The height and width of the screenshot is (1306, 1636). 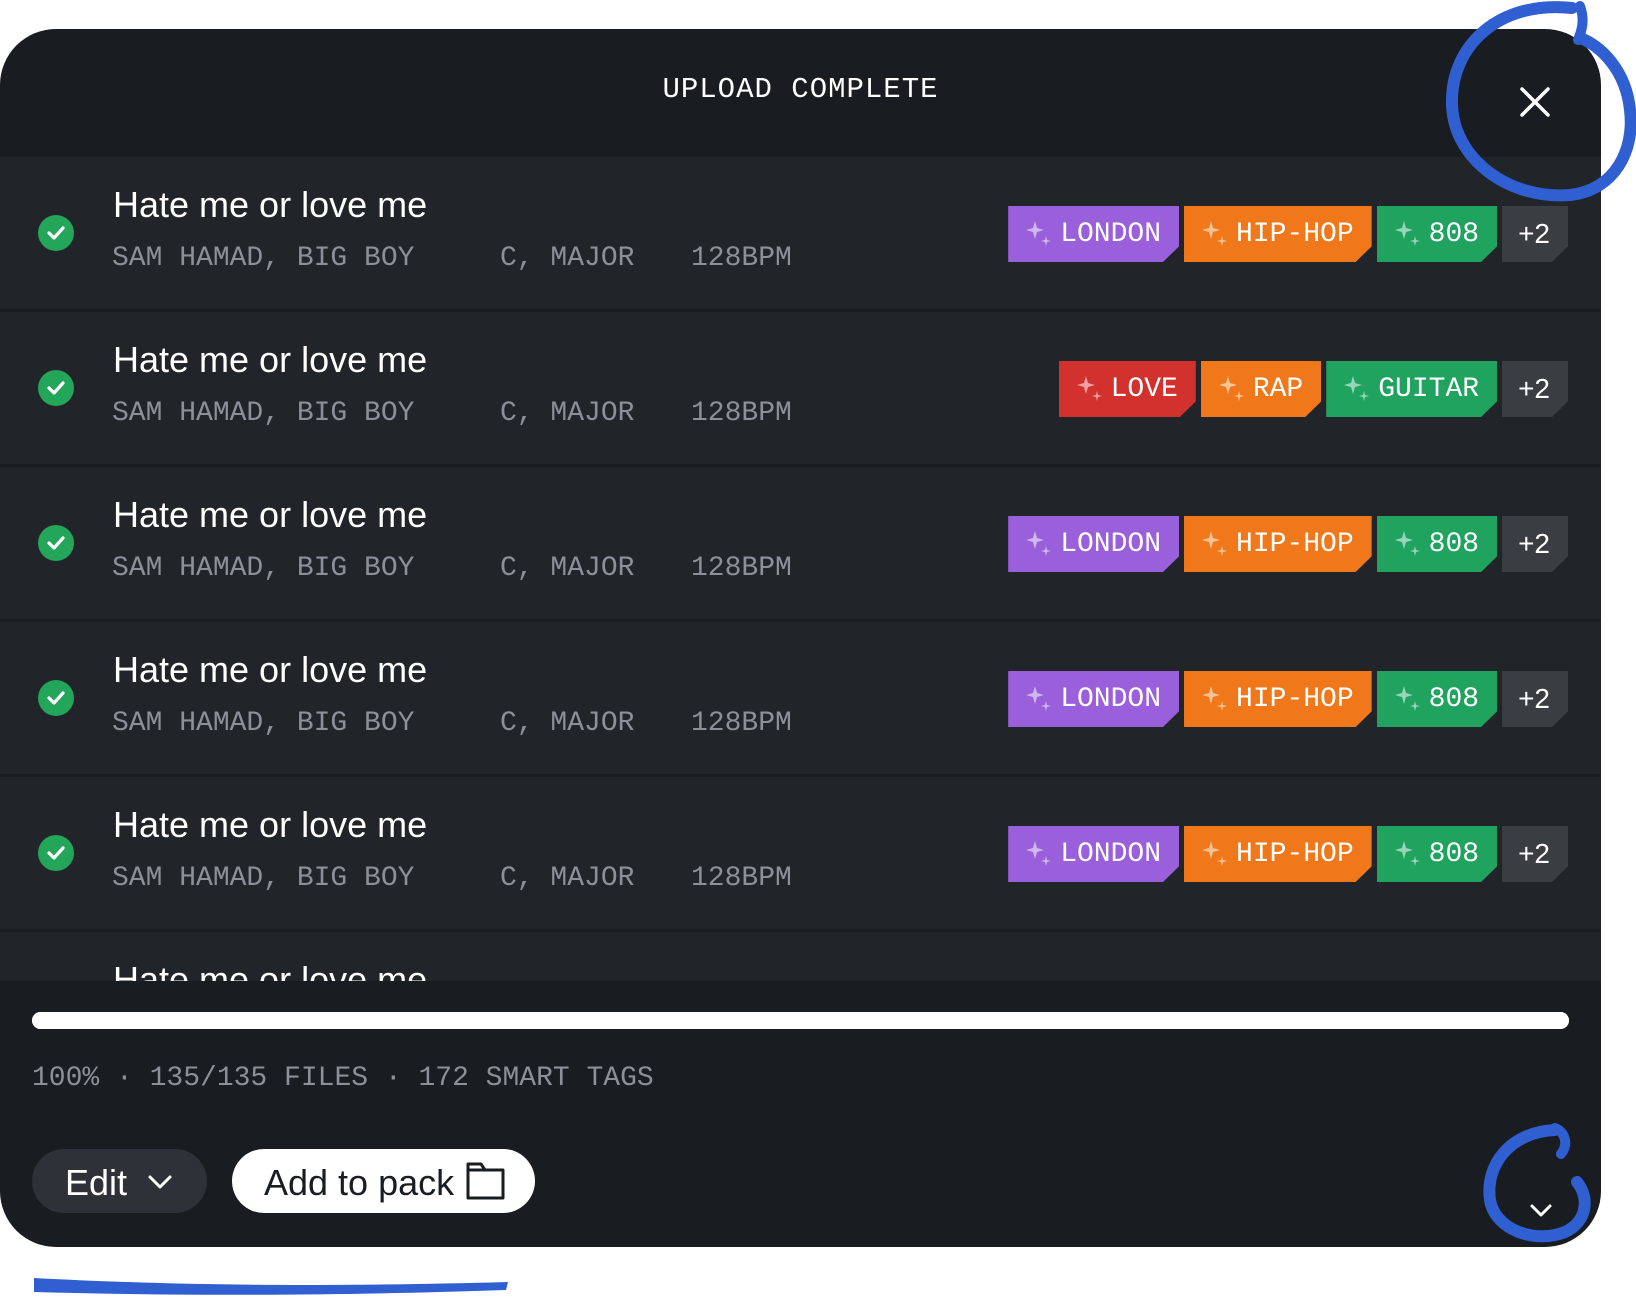 I want to click on add-to-pack-label: Add to pack, so click(x=359, y=1182).